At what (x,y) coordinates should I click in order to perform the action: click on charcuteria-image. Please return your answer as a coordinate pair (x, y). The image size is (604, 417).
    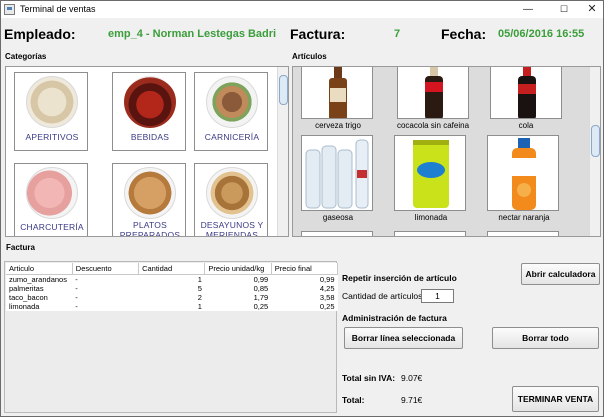
    Looking at the image, I should click on (52, 193).